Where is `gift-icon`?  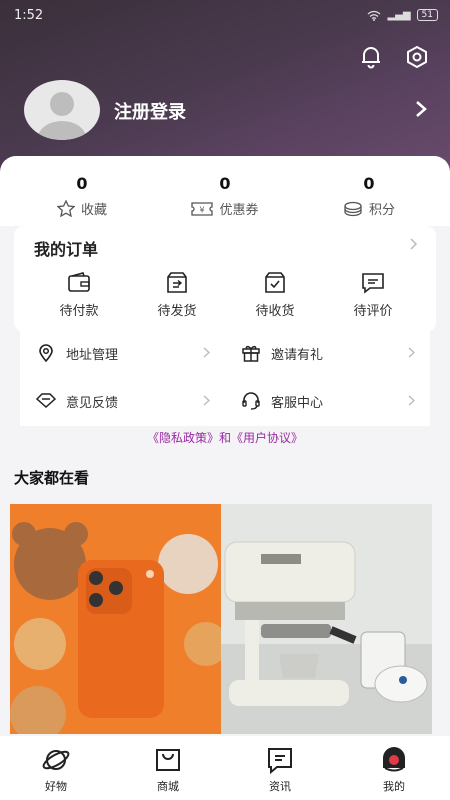 gift-icon is located at coordinates (251, 353).